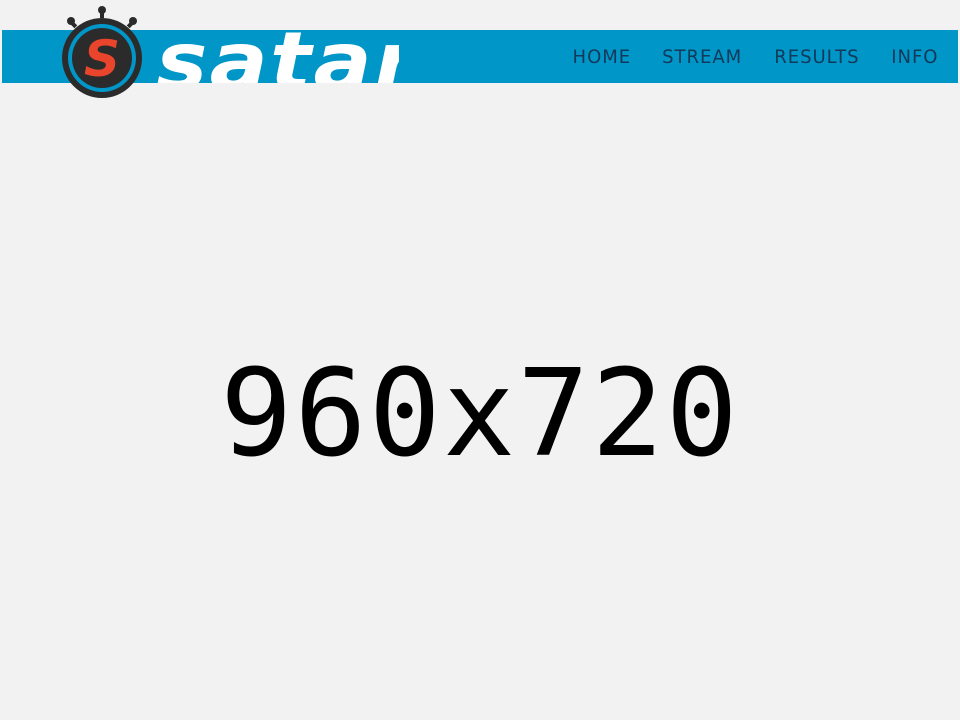 The height and width of the screenshot is (720, 960). What do you see at coordinates (102, 59) in the screenshot?
I see `logo-letter: S` at bounding box center [102, 59].